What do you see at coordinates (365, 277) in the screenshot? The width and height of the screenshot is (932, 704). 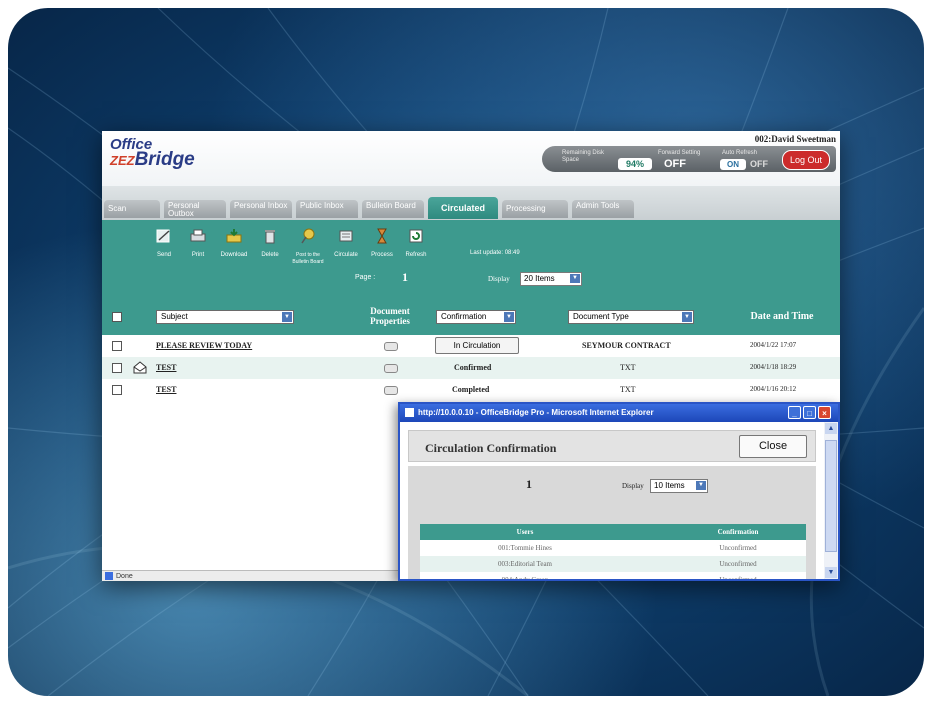 I see `page-label: Page :` at bounding box center [365, 277].